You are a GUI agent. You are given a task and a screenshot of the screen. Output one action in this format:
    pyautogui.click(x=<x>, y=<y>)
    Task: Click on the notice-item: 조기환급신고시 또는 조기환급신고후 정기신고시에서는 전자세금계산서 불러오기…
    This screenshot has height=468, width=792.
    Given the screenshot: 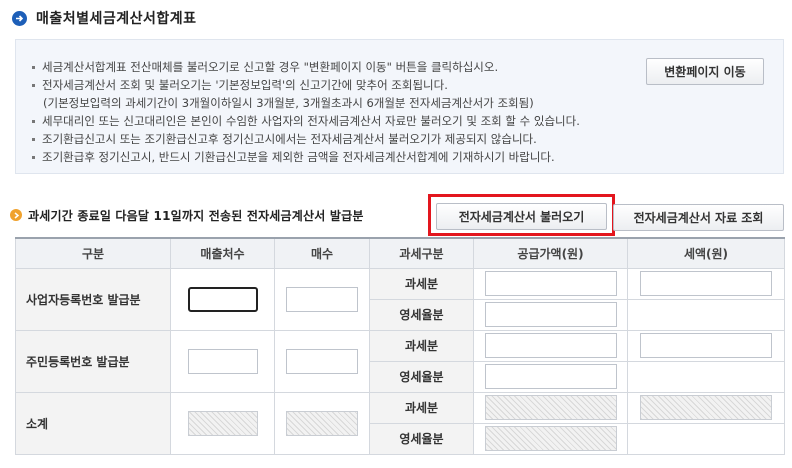 What is the action you would take?
    pyautogui.click(x=306, y=139)
    